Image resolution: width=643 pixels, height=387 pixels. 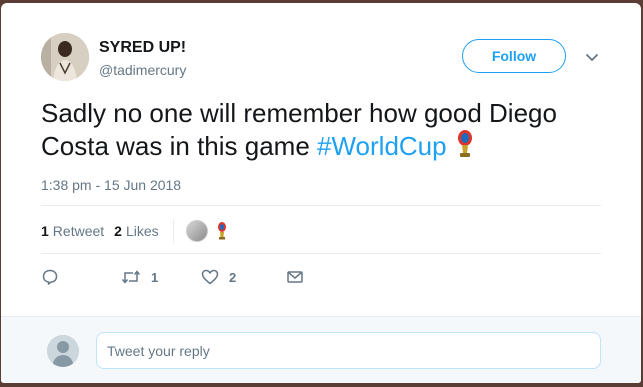 I want to click on tweet-stats: 1 Retweet 2 Likes, so click(x=134, y=231).